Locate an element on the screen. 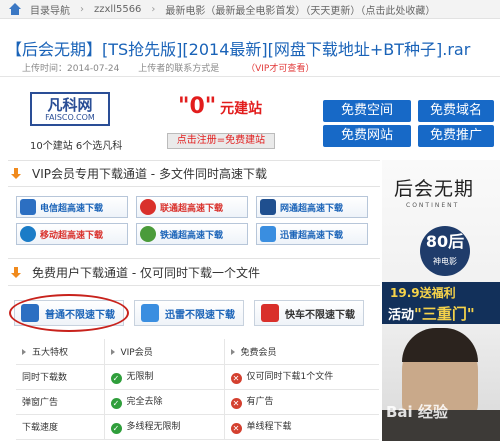 This screenshot has width=500, height=441. free-value: ✕ 仅可同时下载1个文件 is located at coordinates (301, 377).